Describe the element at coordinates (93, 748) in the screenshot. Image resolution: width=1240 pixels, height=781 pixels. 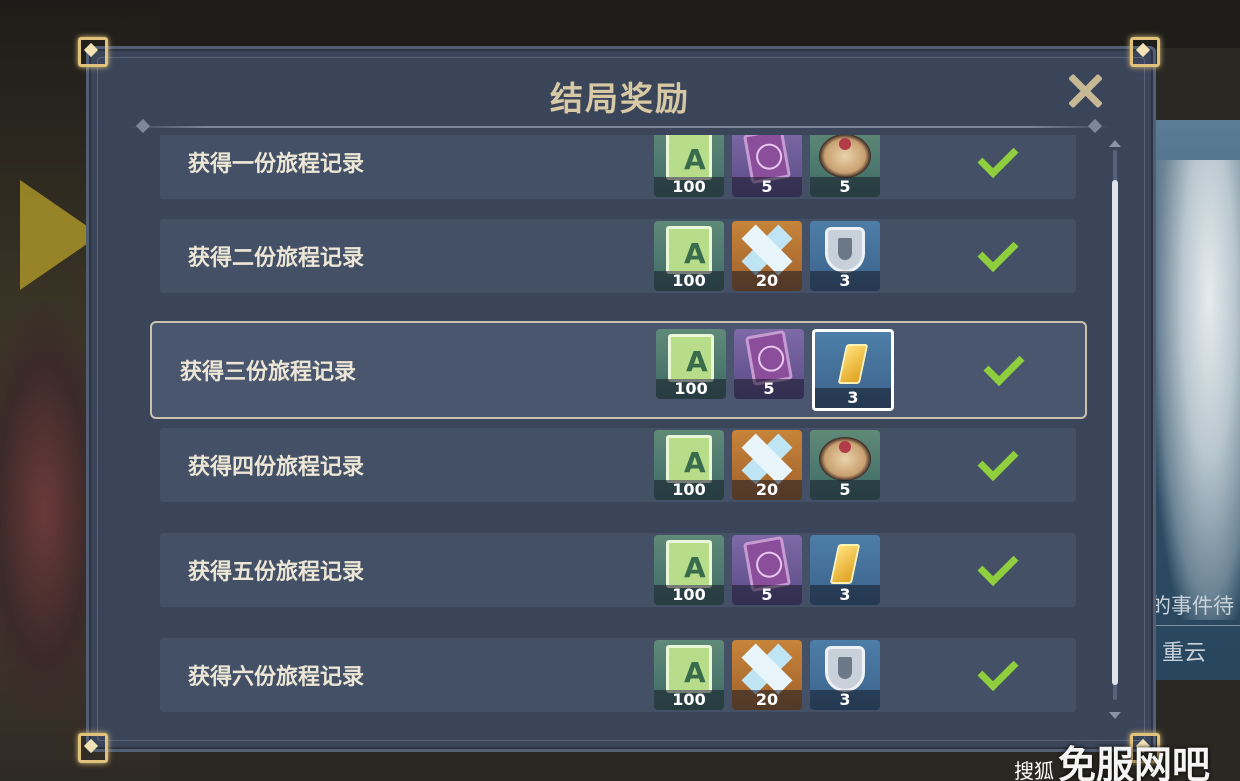
I see `corner-ornament-bottom-left` at that location.